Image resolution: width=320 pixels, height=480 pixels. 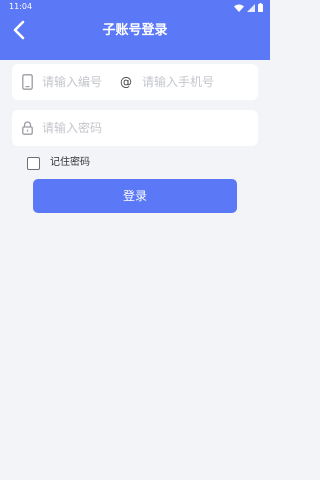 I want to click on at-sign: @, so click(x=126, y=82).